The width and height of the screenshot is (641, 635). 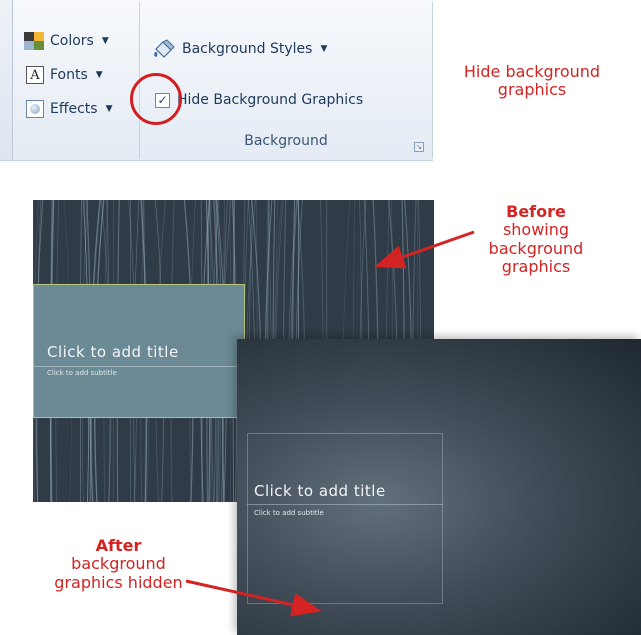 What do you see at coordinates (424, 249) in the screenshot?
I see `before-arrow` at bounding box center [424, 249].